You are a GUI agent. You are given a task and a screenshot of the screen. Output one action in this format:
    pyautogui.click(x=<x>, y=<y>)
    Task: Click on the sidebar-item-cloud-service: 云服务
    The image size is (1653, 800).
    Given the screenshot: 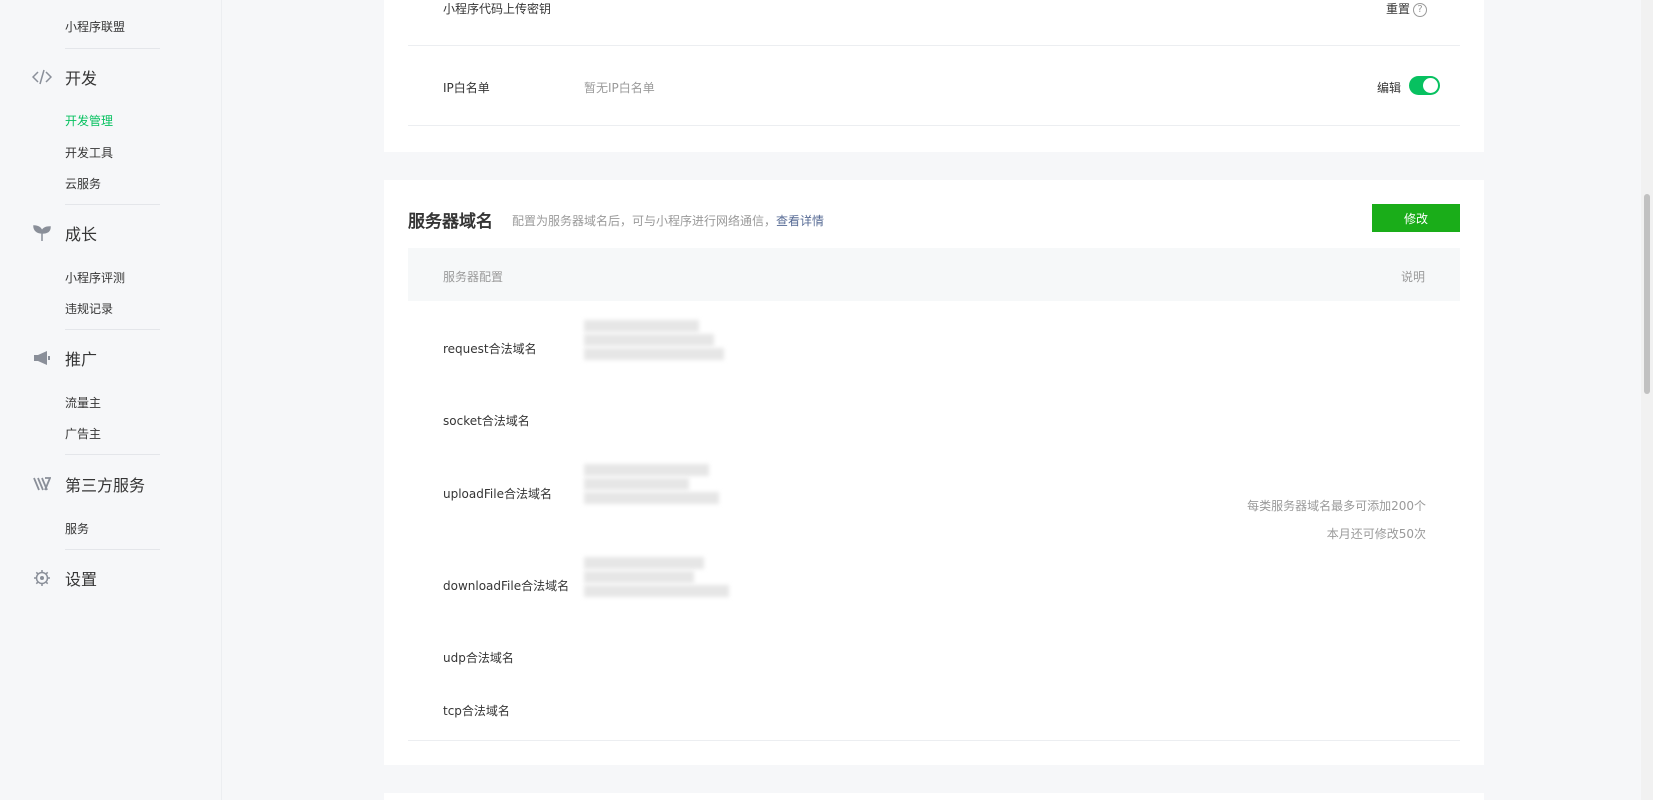 What is the action you would take?
    pyautogui.click(x=83, y=183)
    